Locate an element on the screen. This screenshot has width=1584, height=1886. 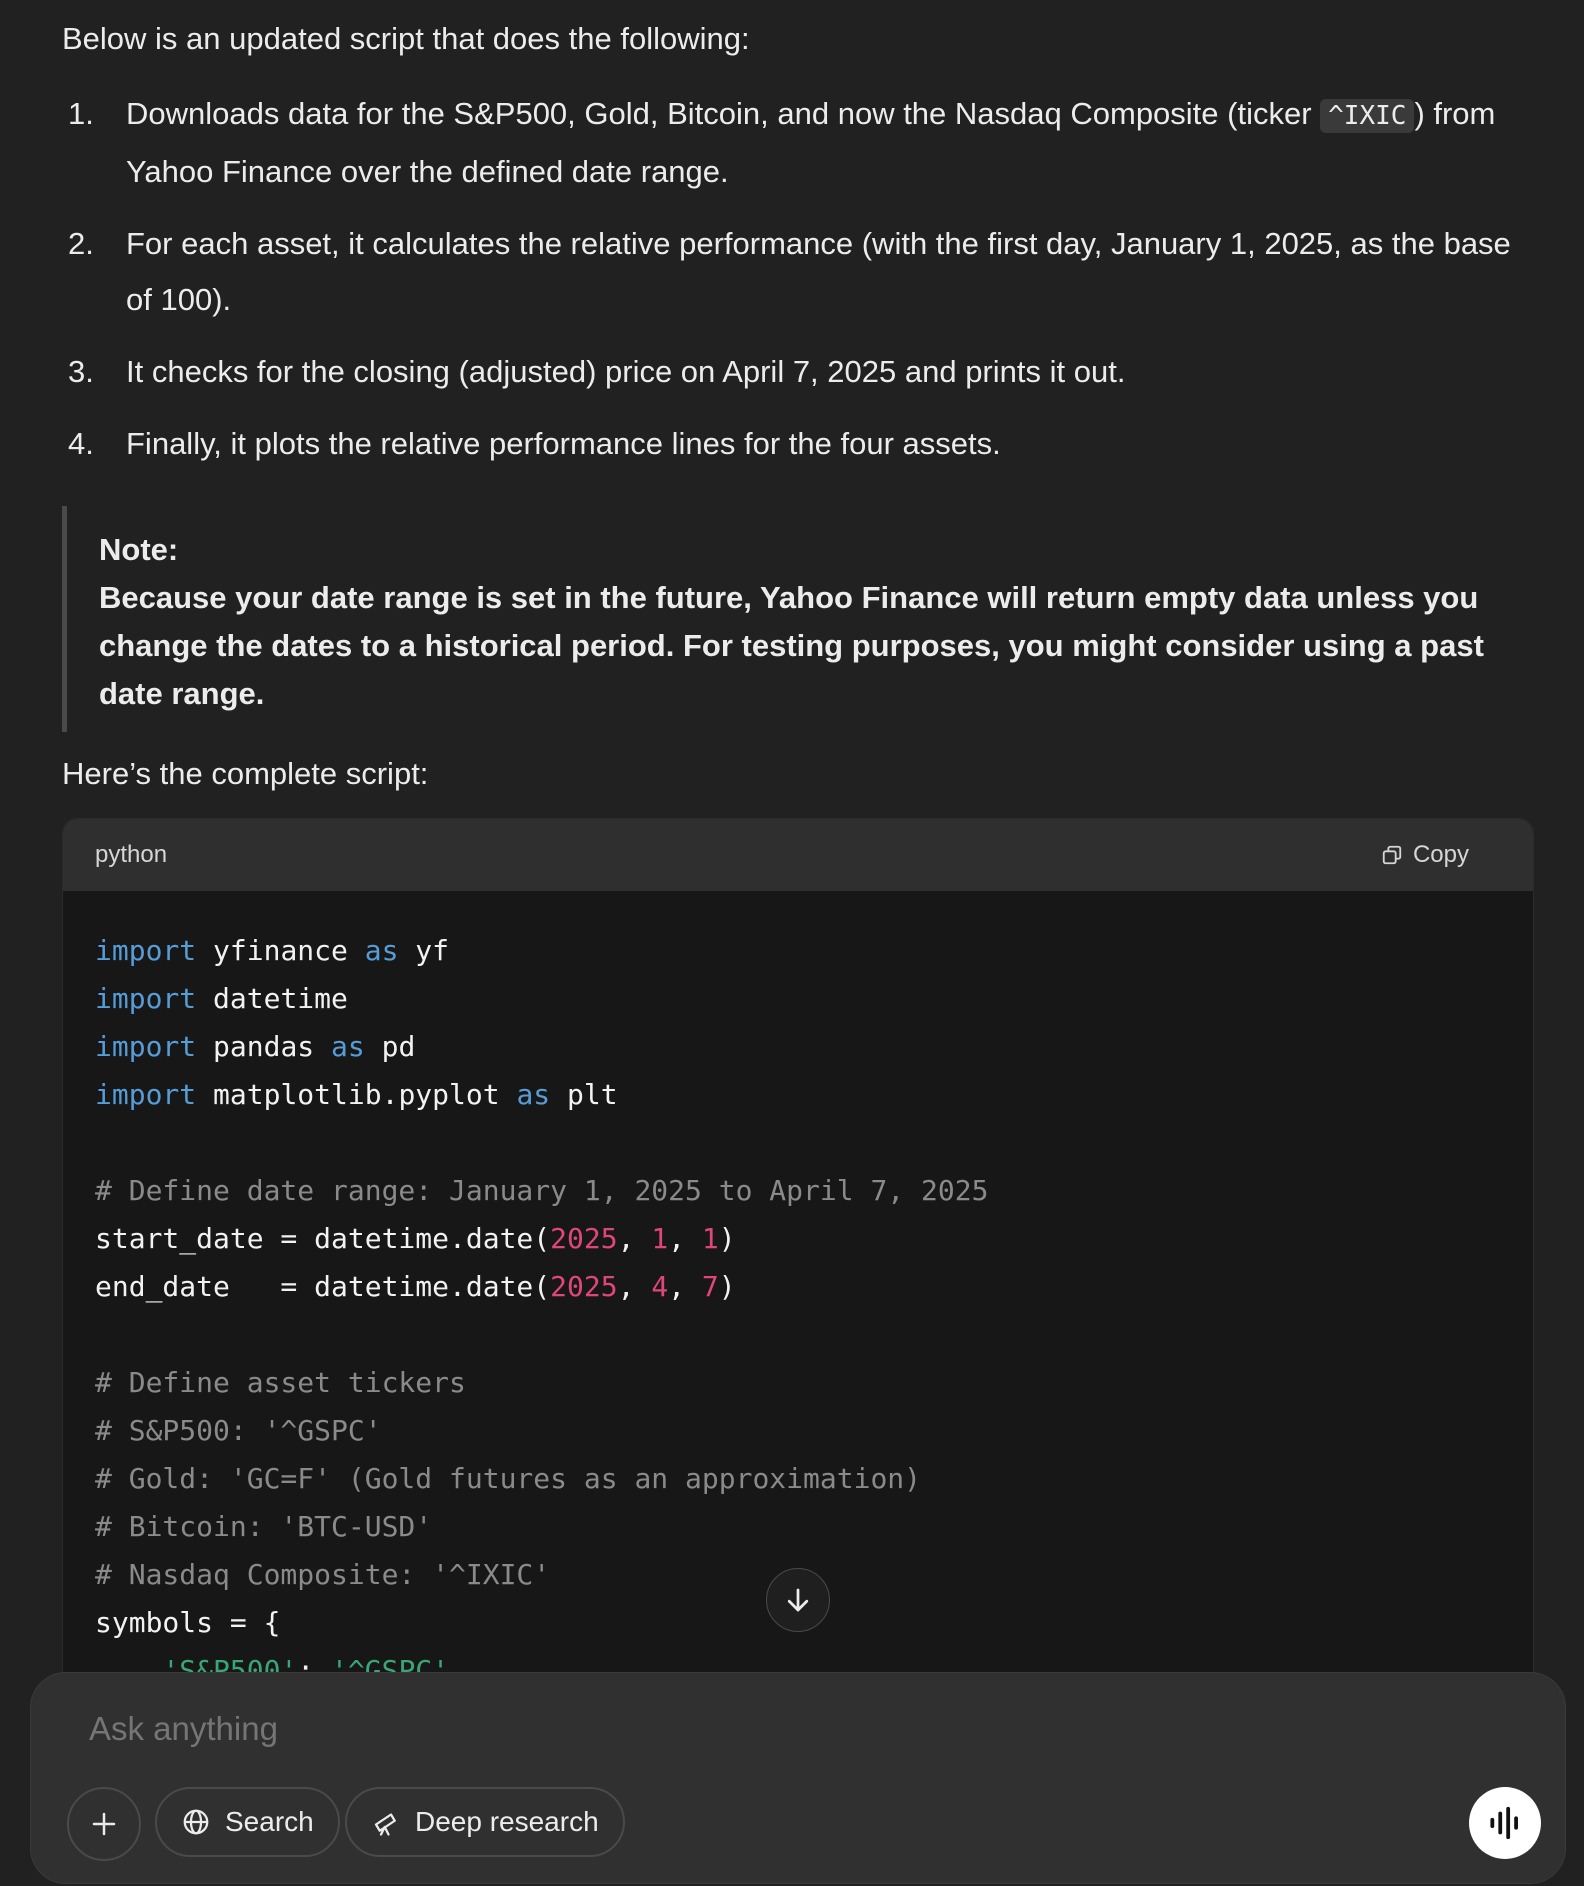
voice-wave-icon is located at coordinates (1504, 1823).